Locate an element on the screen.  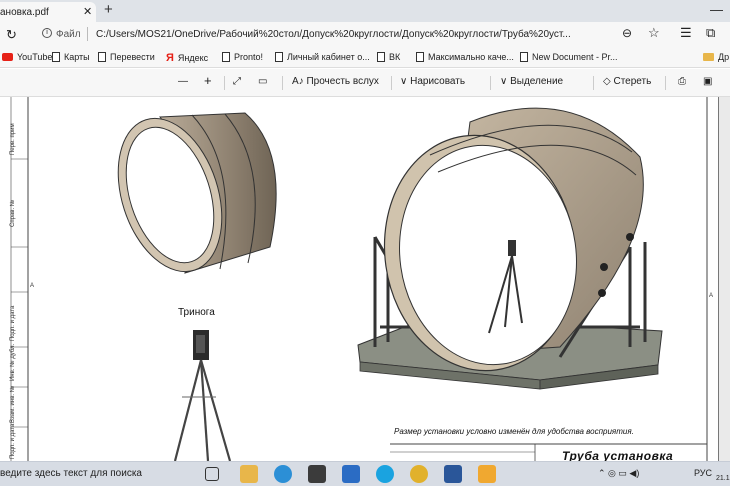
tray-icons: ⌃ ◎ ▭ ◀) is located at coordinates (618, 473).